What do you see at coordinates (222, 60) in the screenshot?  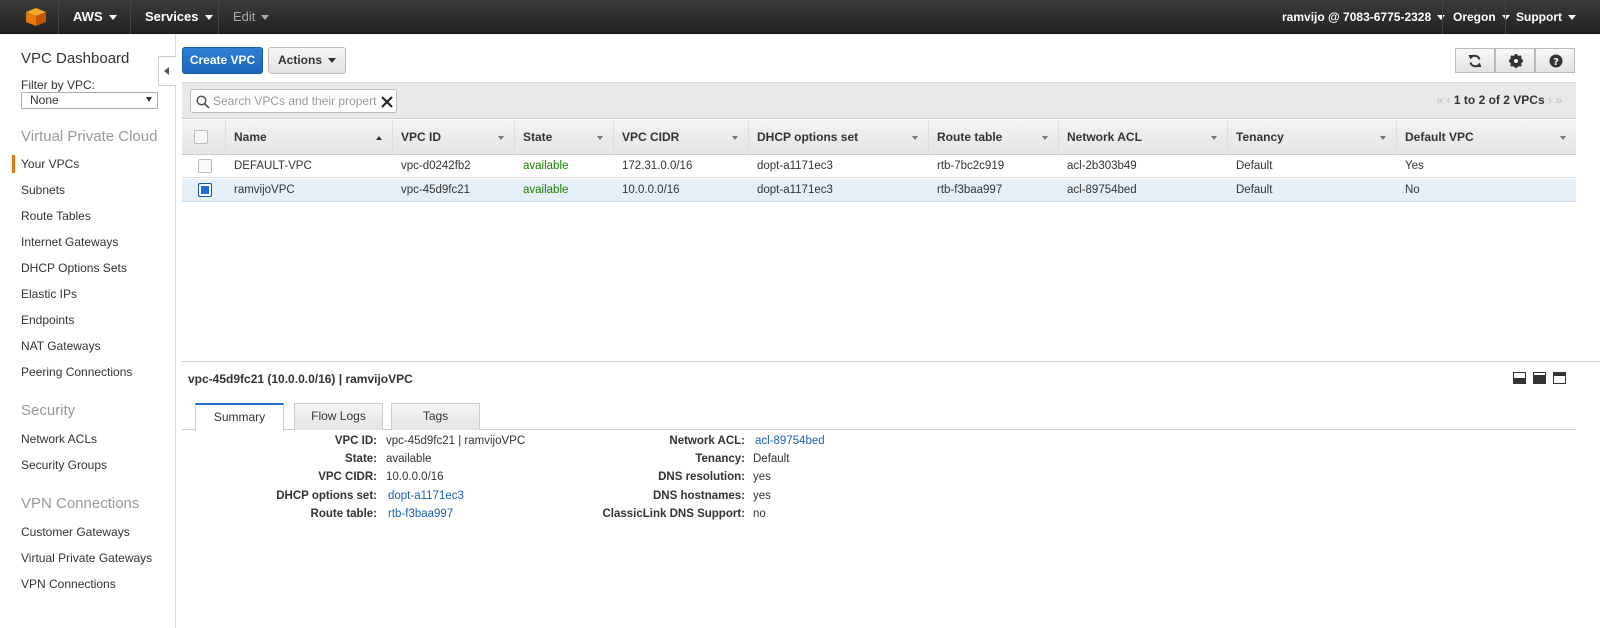 I see `create-vpc-button: Create VPC` at bounding box center [222, 60].